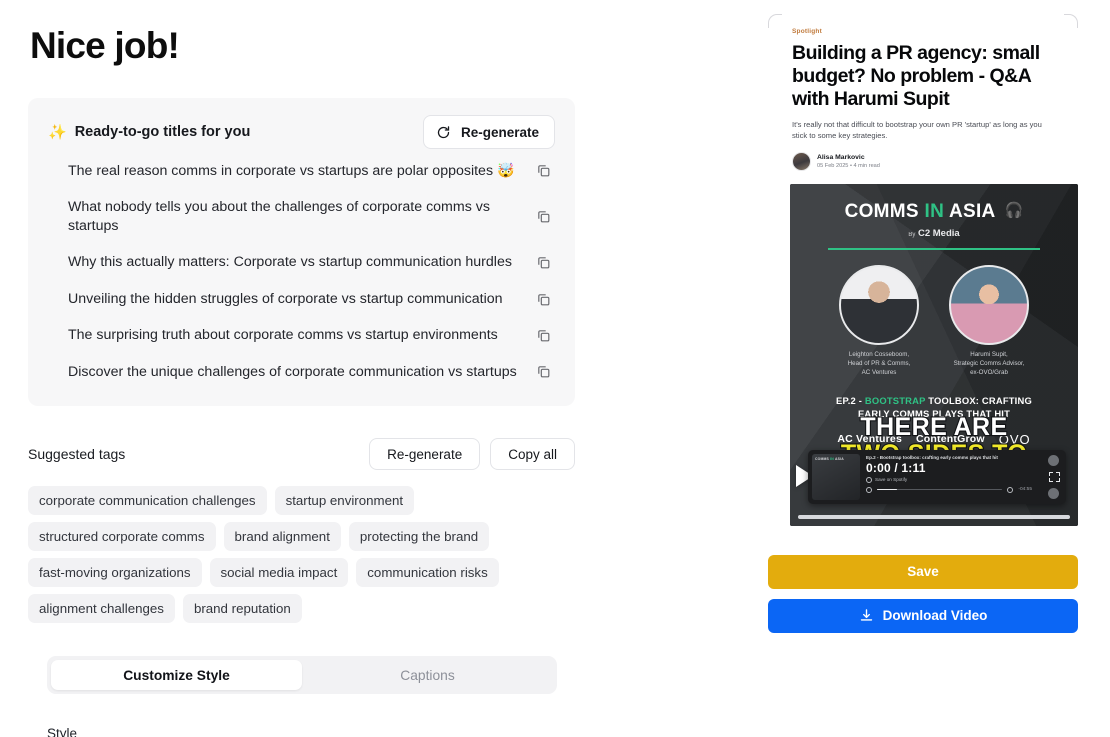 The width and height of the screenshot is (1110, 737). Describe the element at coordinates (532, 454) in the screenshot. I see `copy-all-tags-button: Copy all` at that location.